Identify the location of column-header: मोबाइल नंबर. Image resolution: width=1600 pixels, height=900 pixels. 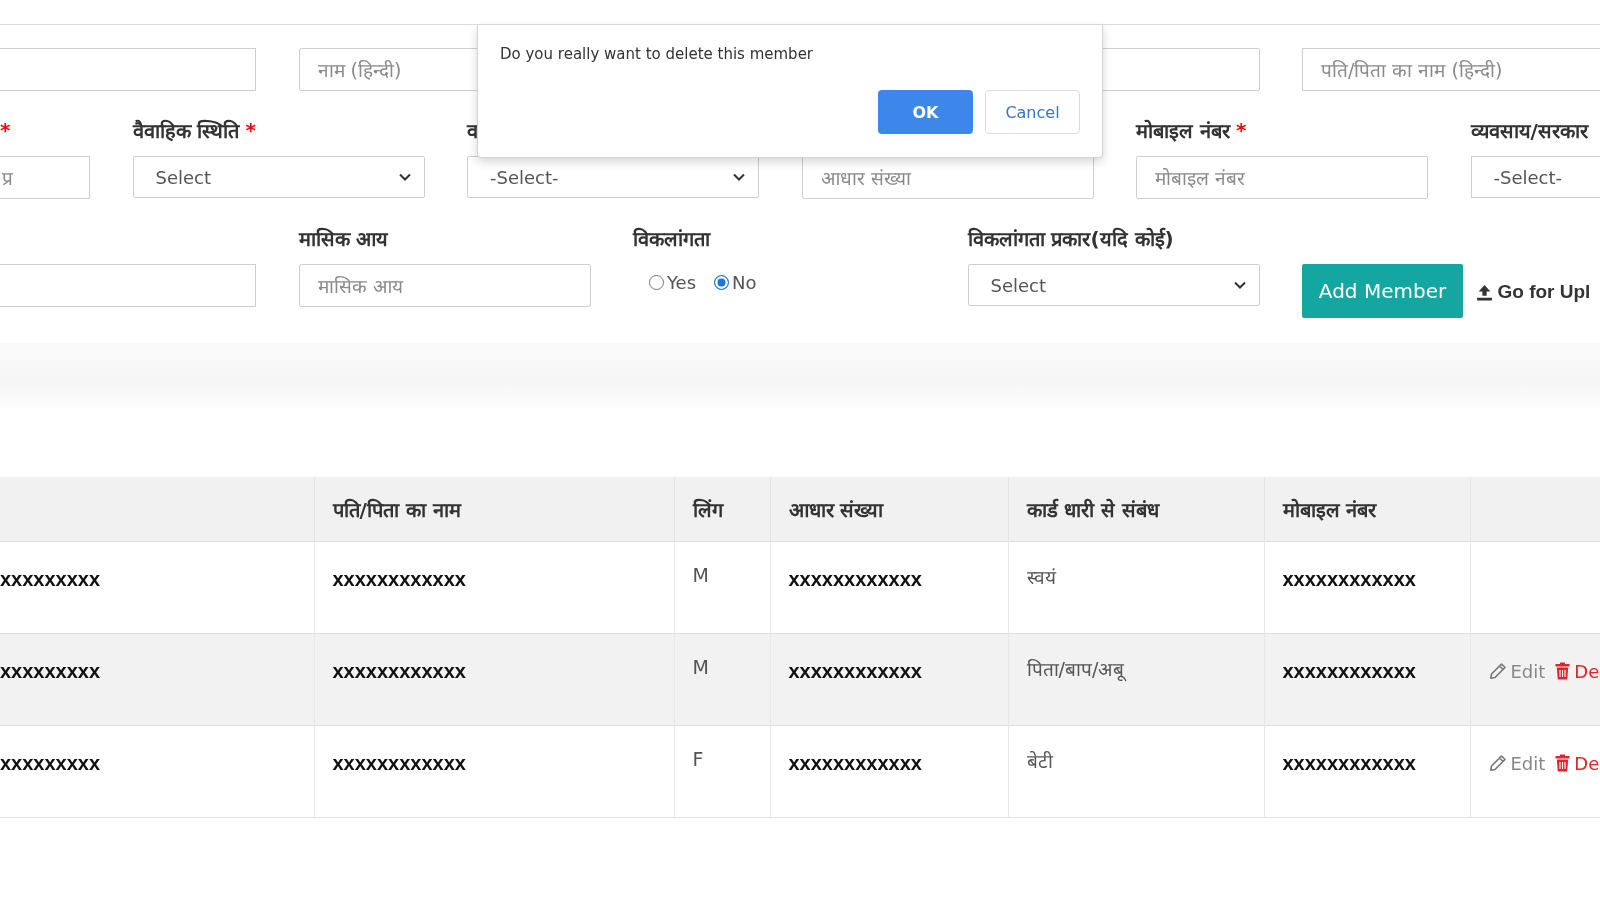
(1367, 509).